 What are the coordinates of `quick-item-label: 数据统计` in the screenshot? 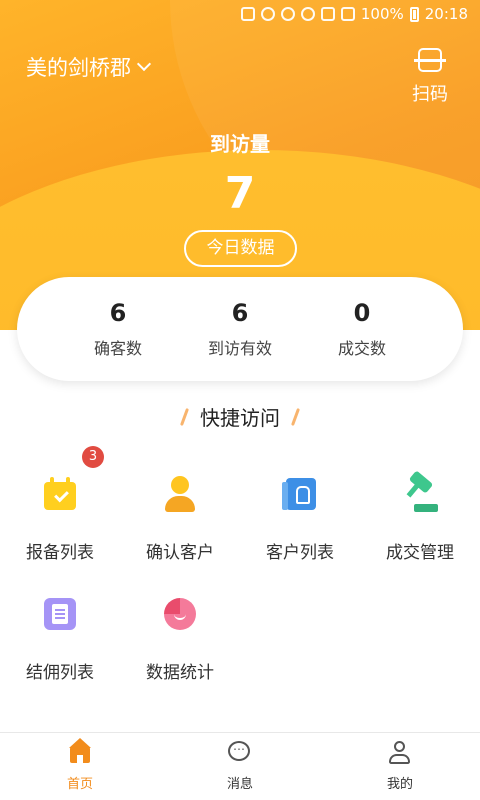 It's located at (180, 673).